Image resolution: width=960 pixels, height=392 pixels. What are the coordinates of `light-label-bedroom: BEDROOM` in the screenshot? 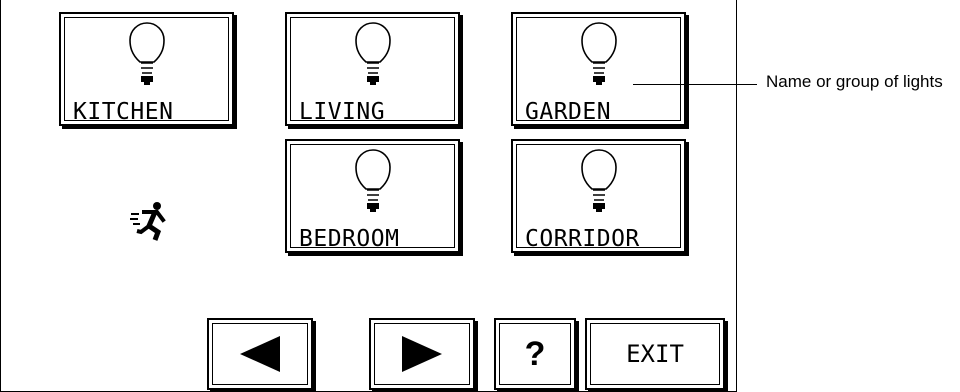 It's located at (349, 239).